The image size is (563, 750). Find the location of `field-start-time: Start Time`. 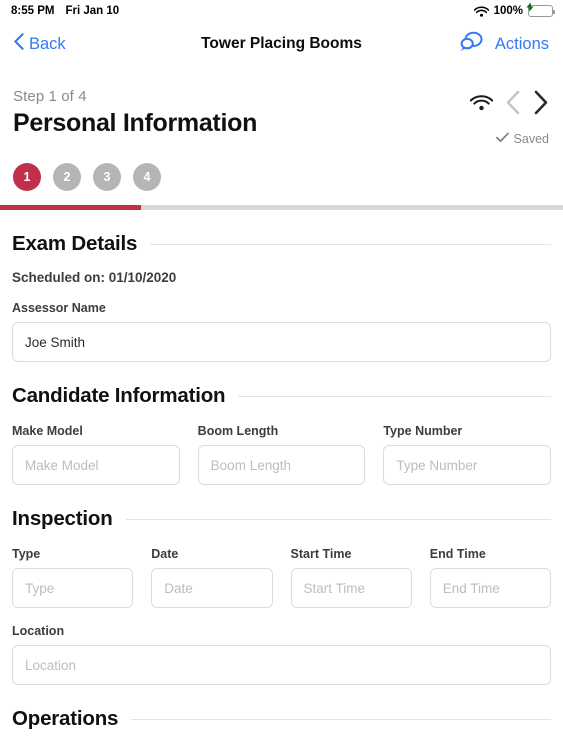

field-start-time: Start Time is located at coordinates (351, 577).